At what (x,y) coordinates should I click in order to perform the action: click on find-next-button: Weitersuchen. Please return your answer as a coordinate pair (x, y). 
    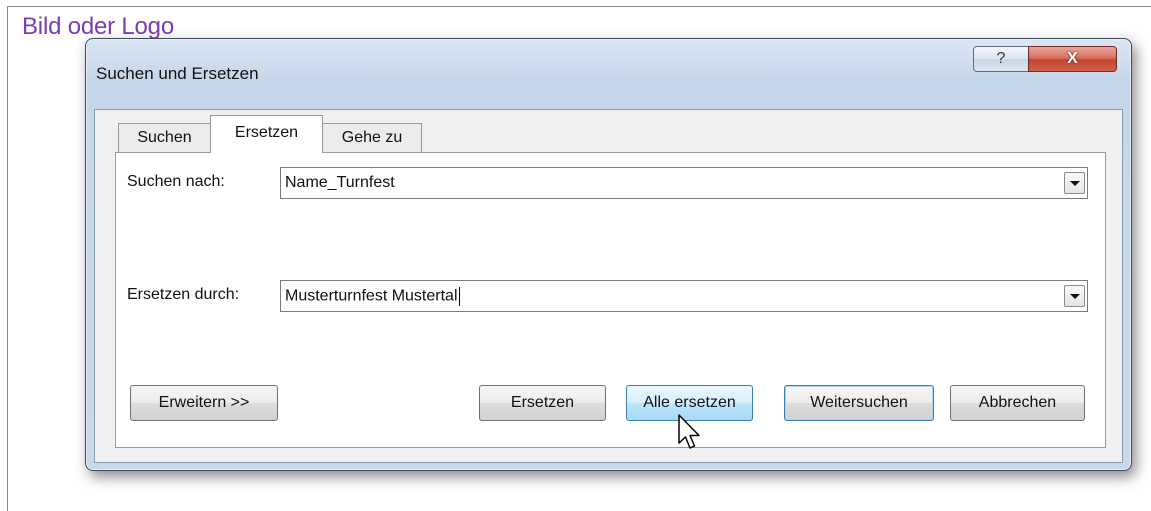
    Looking at the image, I should click on (859, 403).